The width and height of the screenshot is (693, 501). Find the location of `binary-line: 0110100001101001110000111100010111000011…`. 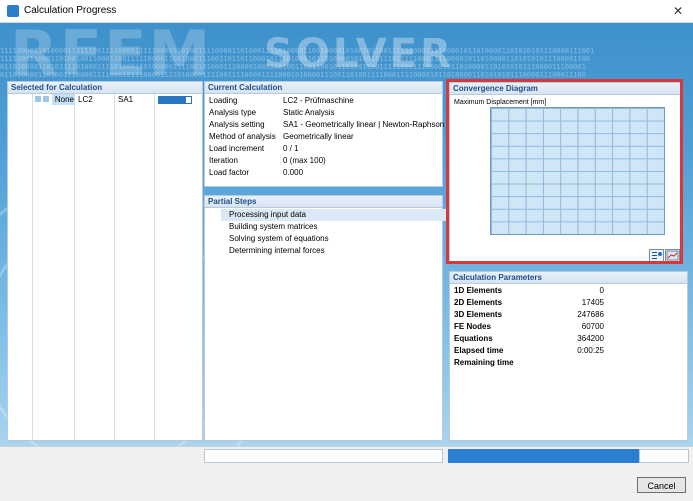

binary-line: 0110100001101001110000111100010111000011… is located at coordinates (293, 75).